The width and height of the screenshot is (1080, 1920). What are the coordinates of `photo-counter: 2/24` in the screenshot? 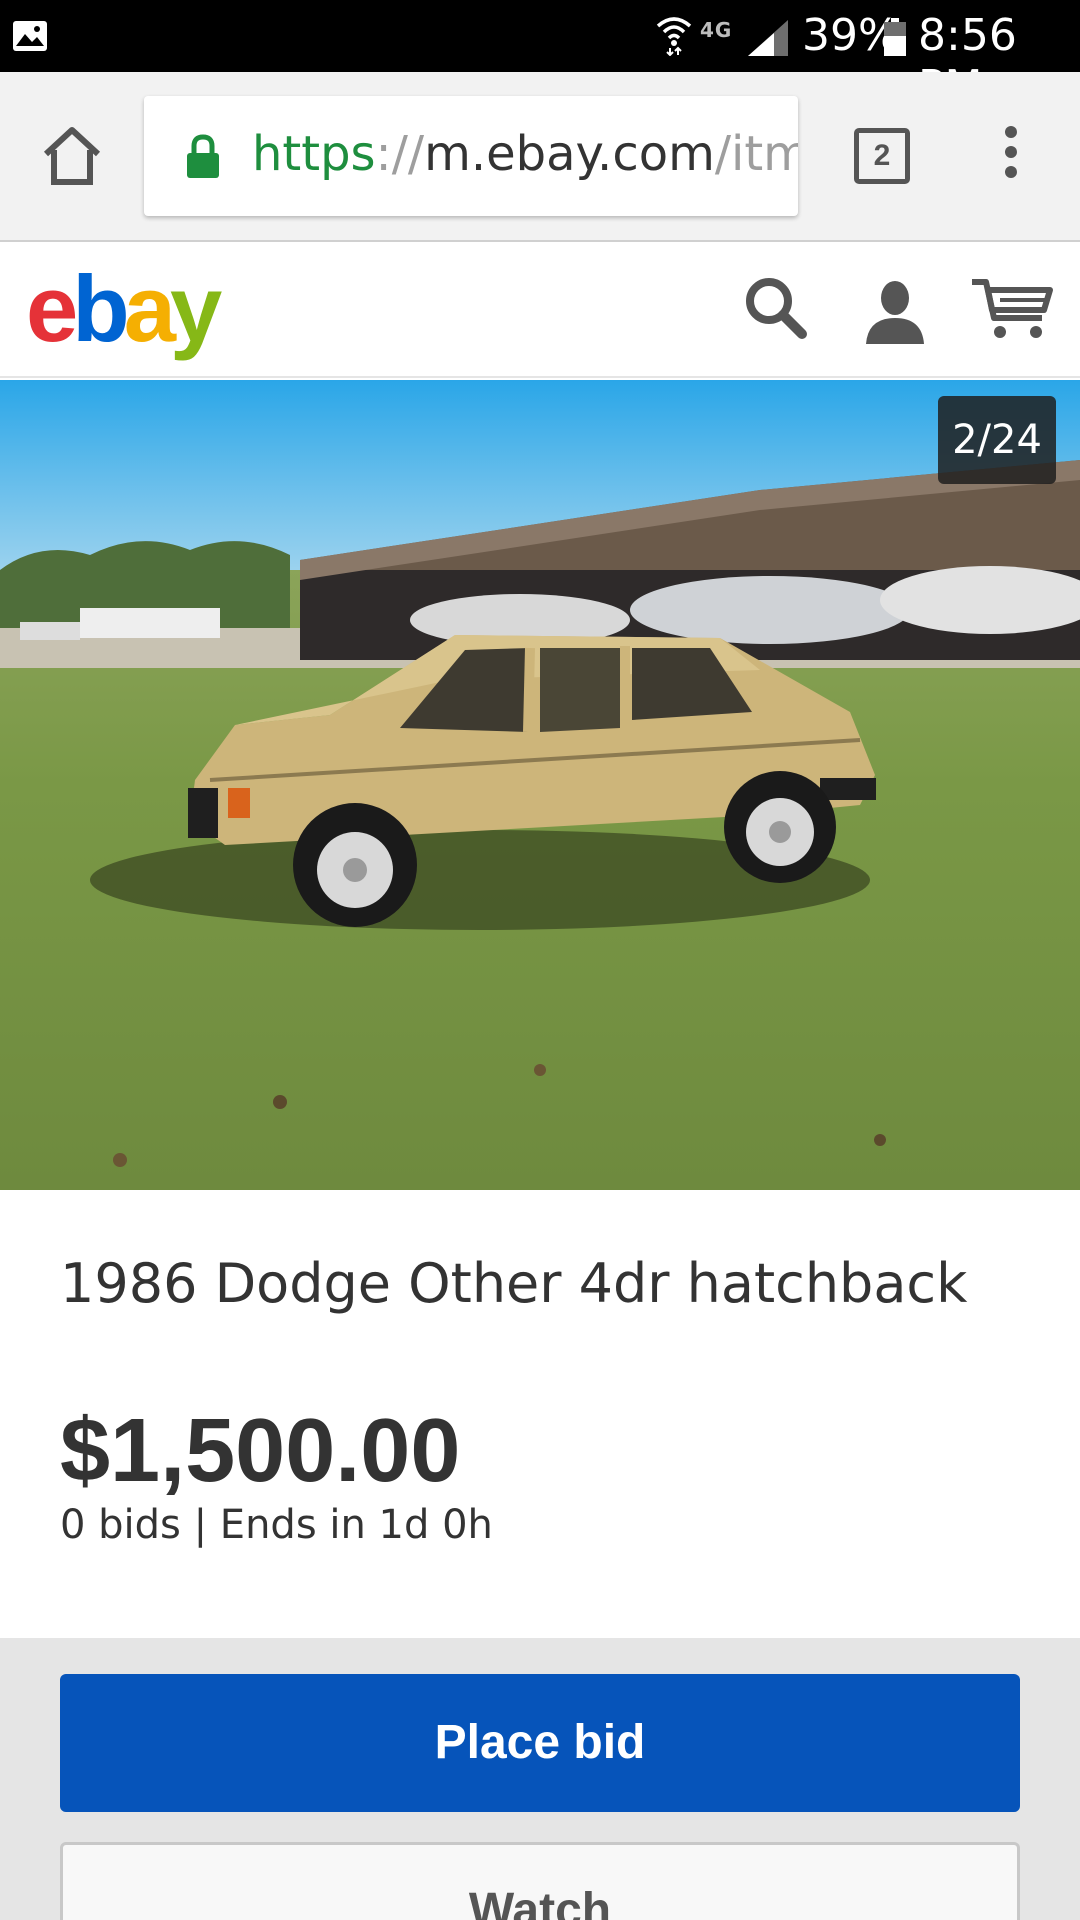 It's located at (997, 440).